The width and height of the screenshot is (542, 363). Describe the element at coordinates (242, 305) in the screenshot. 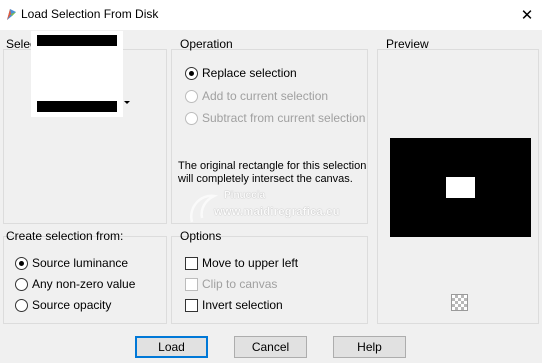

I see `checkbox-label: Invert selection` at that location.